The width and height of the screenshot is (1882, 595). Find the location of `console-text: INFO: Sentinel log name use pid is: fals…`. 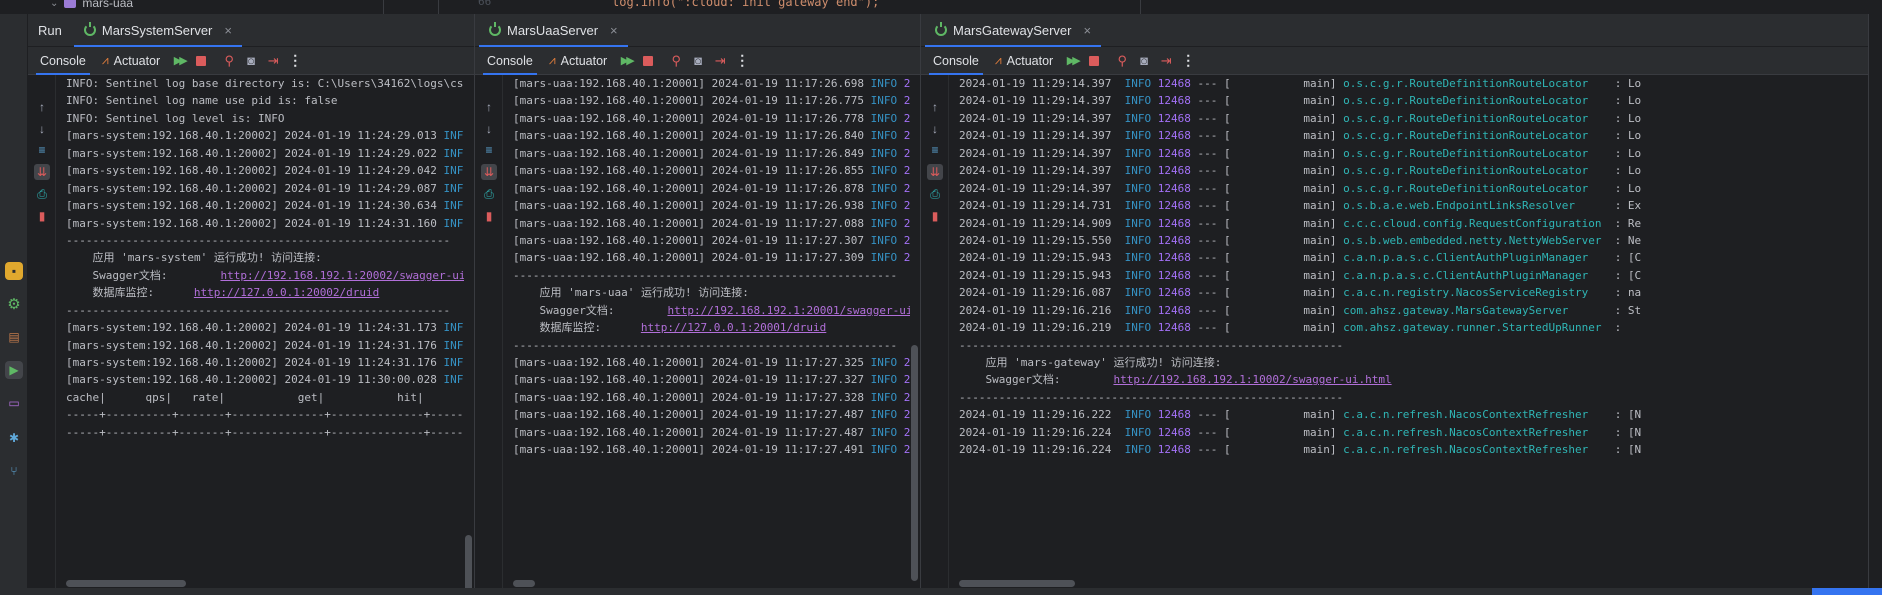

console-text: INFO: Sentinel log name use pid is: fals… is located at coordinates (202, 101).